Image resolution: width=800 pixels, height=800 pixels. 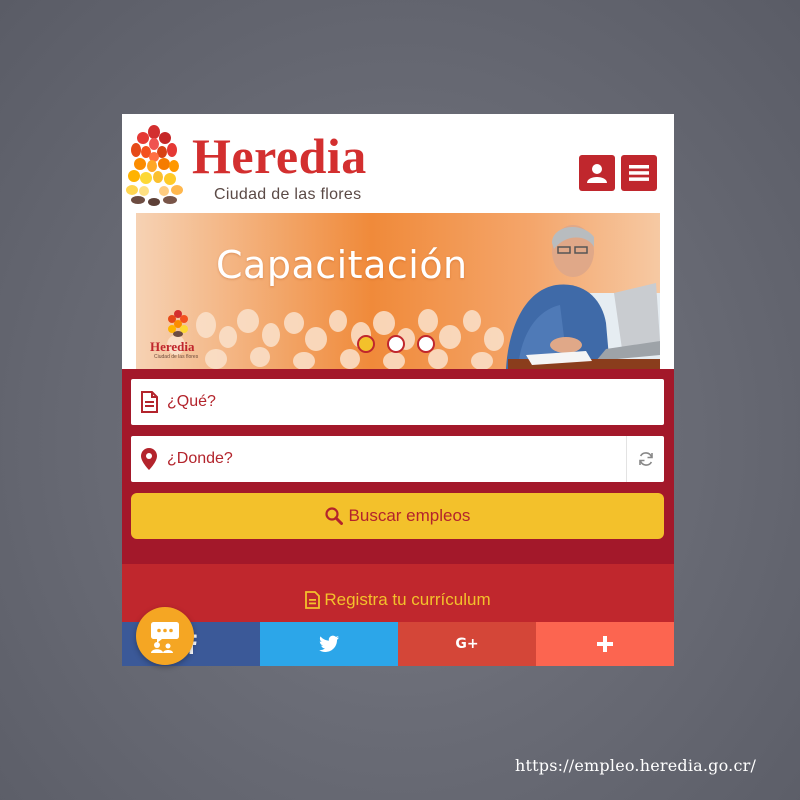 I want to click on share-bar: G+, so click(x=398, y=644).